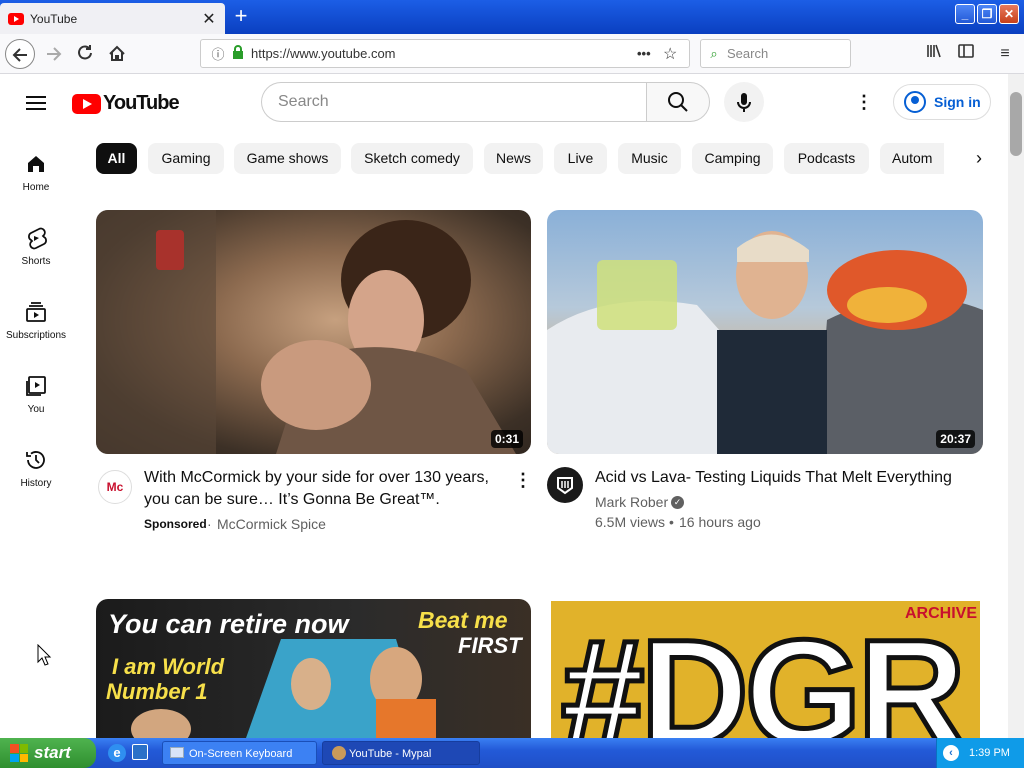  Describe the element at coordinates (912, 158) in the screenshot. I see `chip-autos: Autom` at that location.